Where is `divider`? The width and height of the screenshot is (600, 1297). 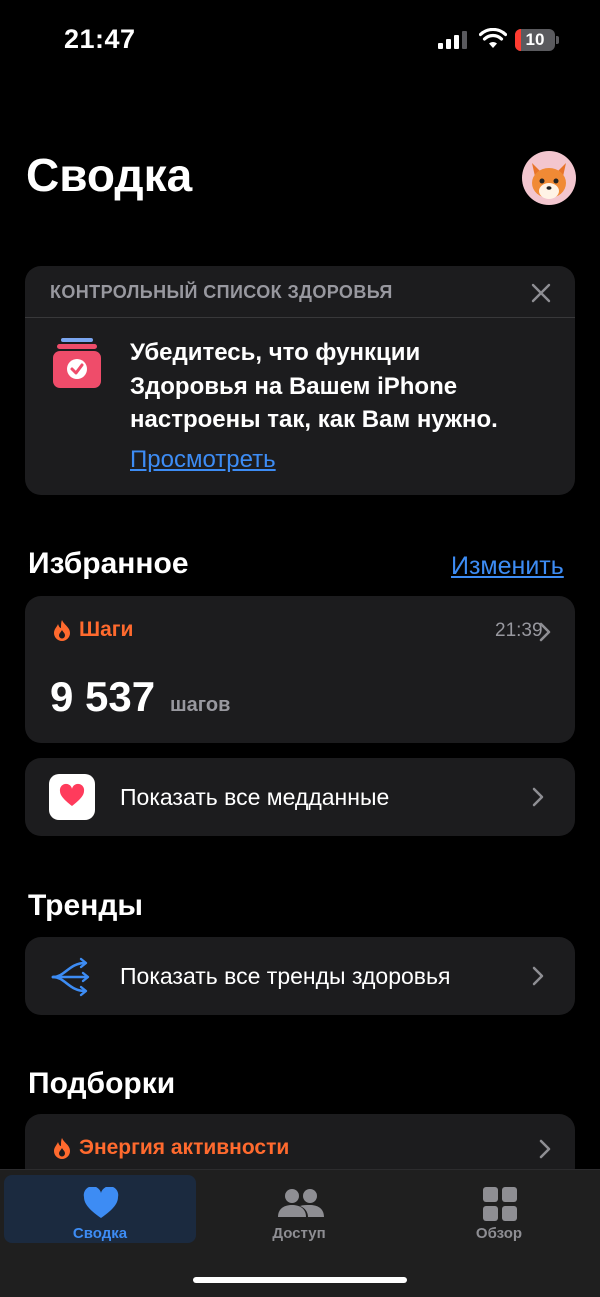
divider is located at coordinates (300, 317).